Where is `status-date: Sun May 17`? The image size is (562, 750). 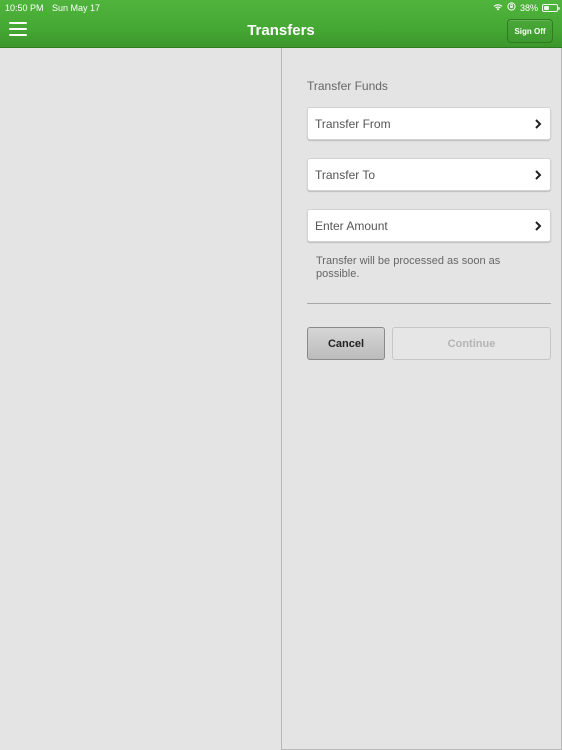
status-date: Sun May 17 is located at coordinates (76, 8).